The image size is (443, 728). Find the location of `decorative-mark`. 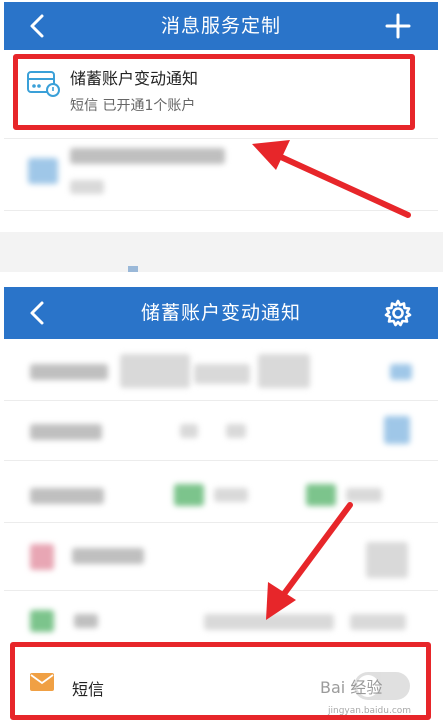

decorative-mark is located at coordinates (133, 269).